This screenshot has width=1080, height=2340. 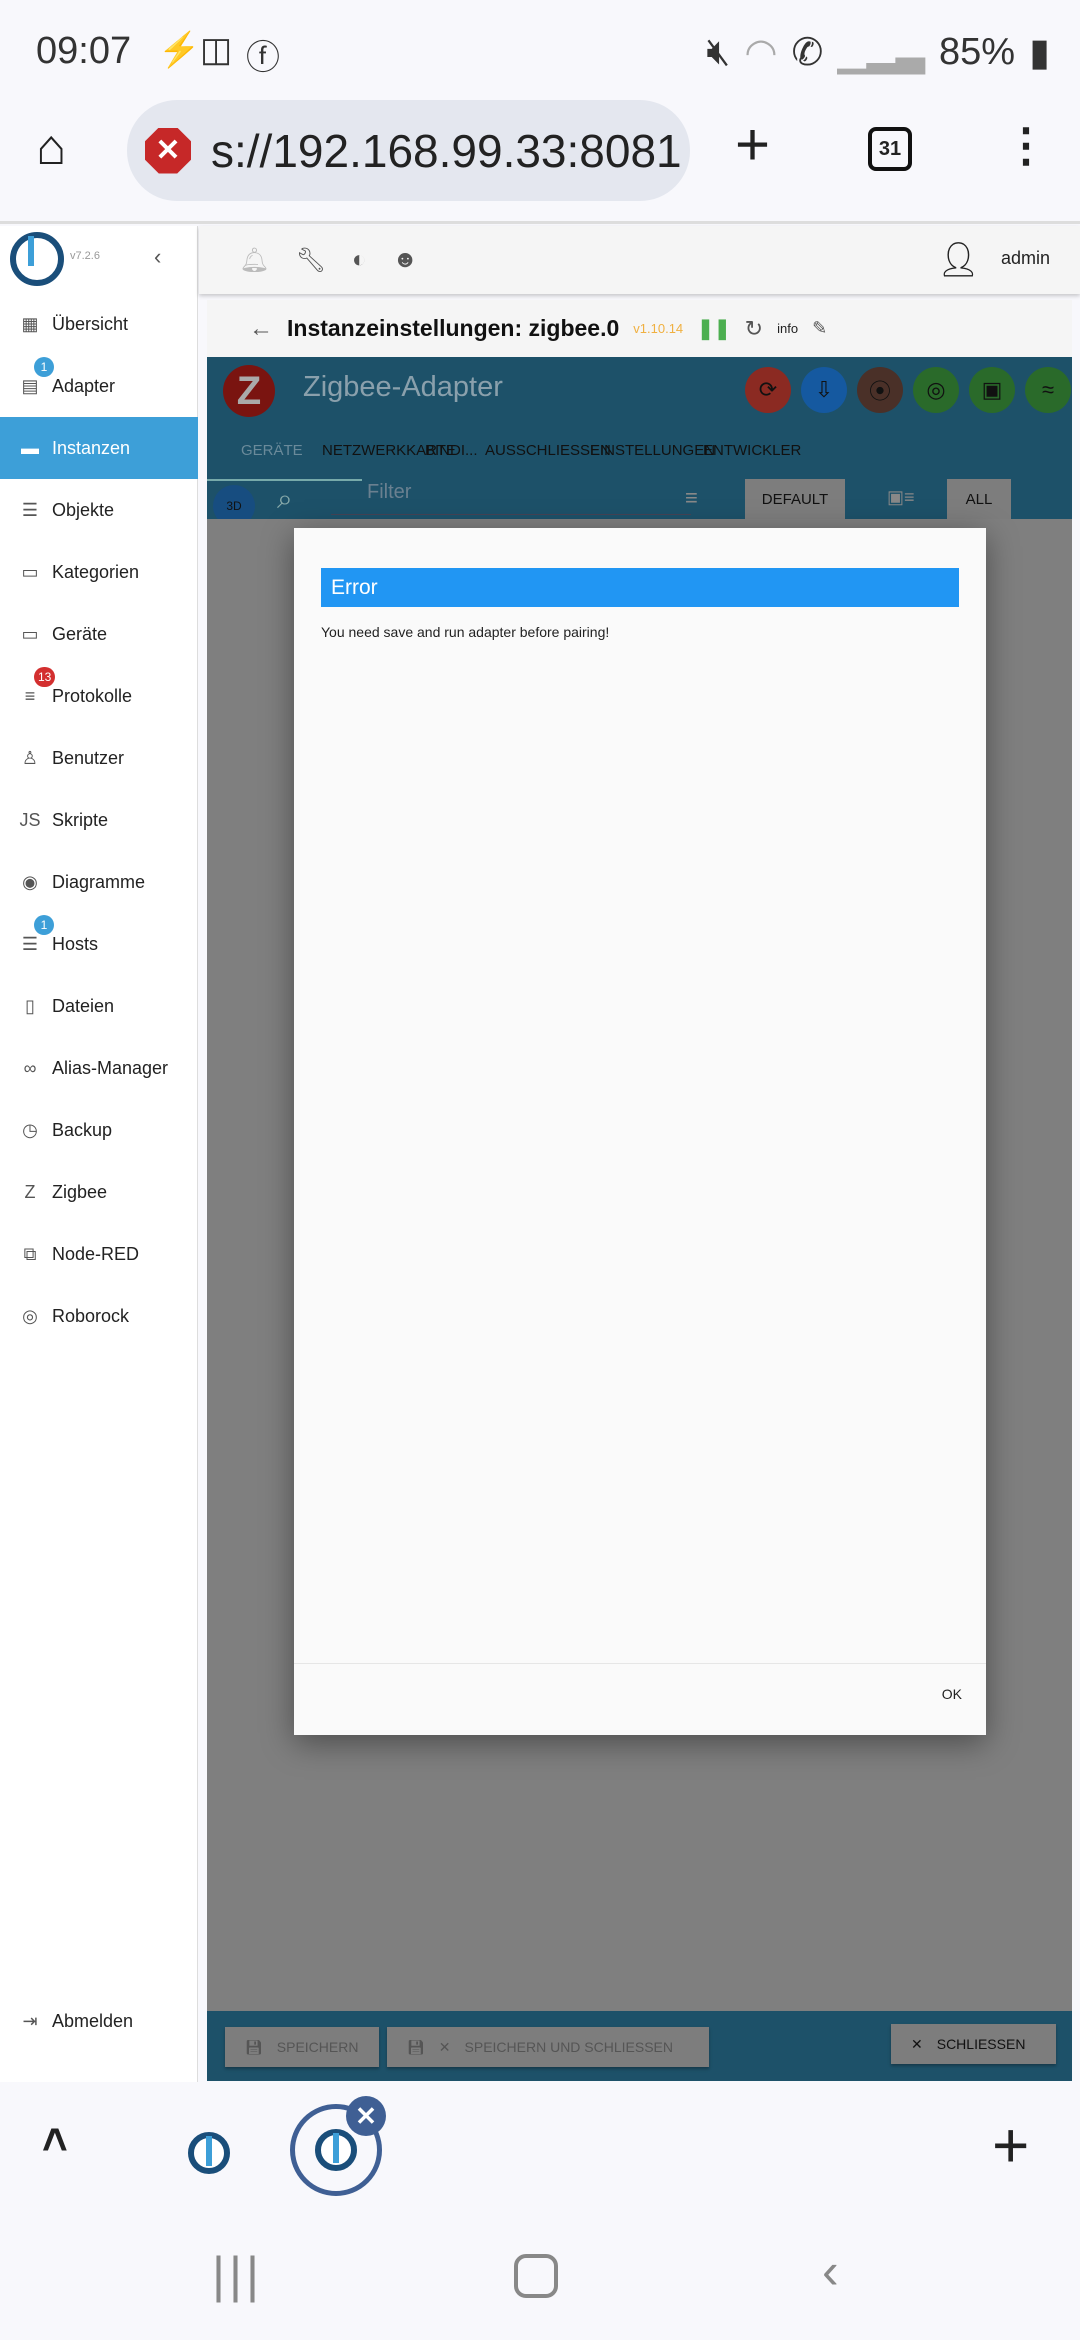 I want to click on tab-entwickler: ENTWICKLER, so click(x=752, y=450).